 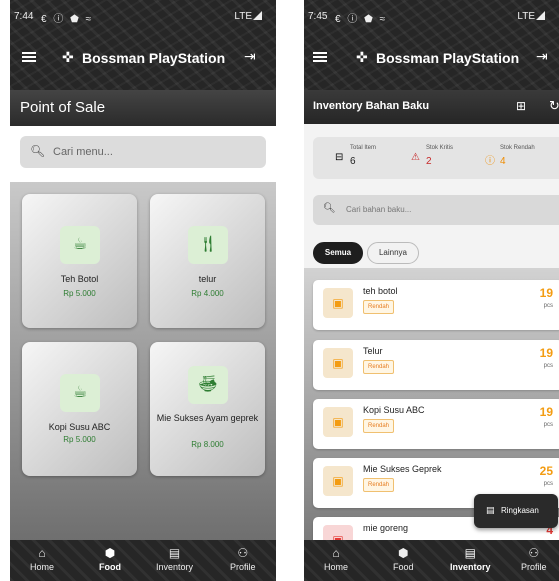 What do you see at coordinates (448, 58) in the screenshot?
I see `app-title: Bossman PlayStation` at bounding box center [448, 58].